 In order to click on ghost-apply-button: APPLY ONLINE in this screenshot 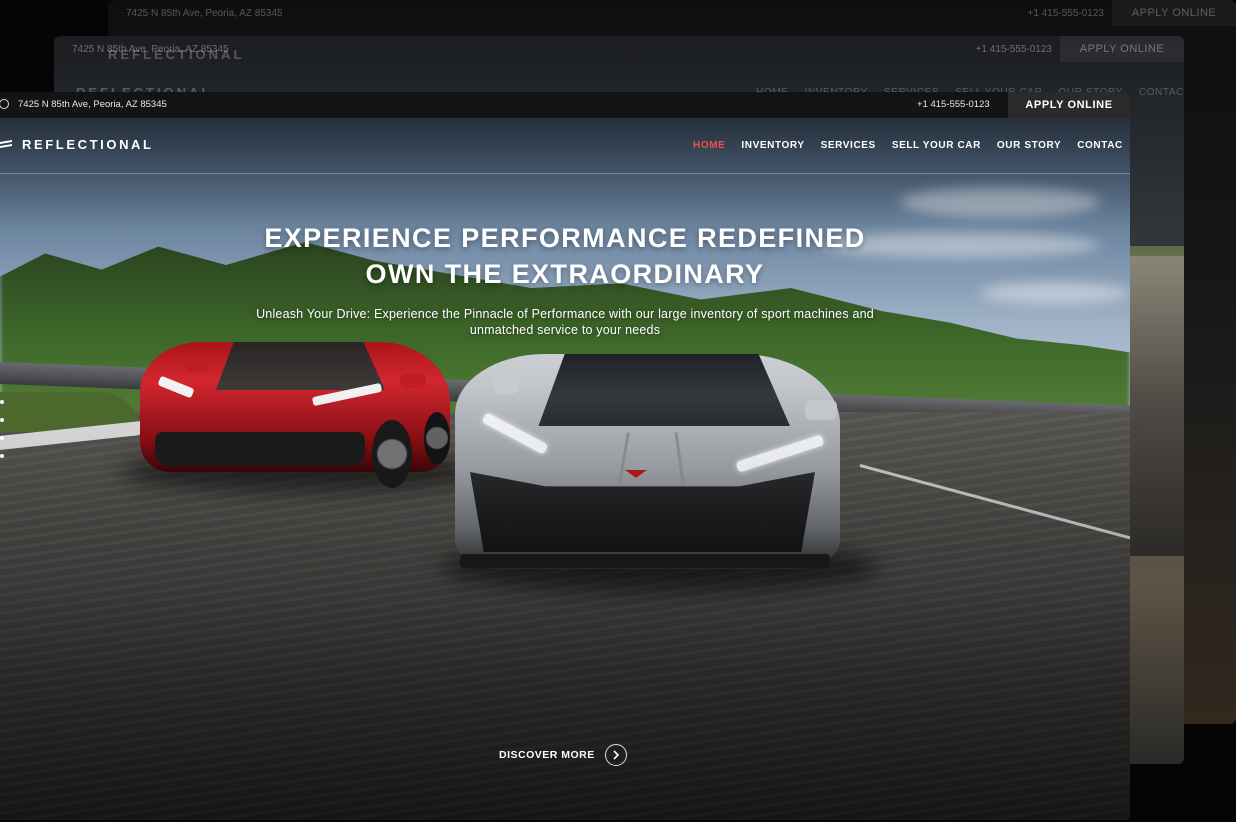, I will do `click(1174, 13)`.